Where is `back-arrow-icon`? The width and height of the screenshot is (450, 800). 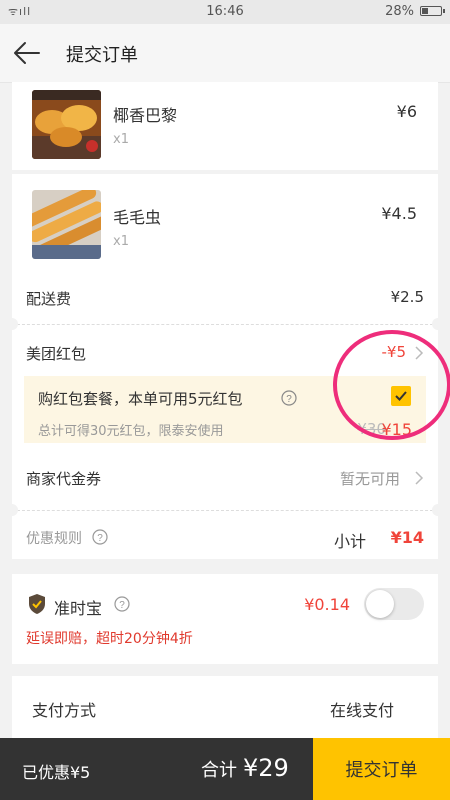
back-arrow-icon is located at coordinates (27, 53).